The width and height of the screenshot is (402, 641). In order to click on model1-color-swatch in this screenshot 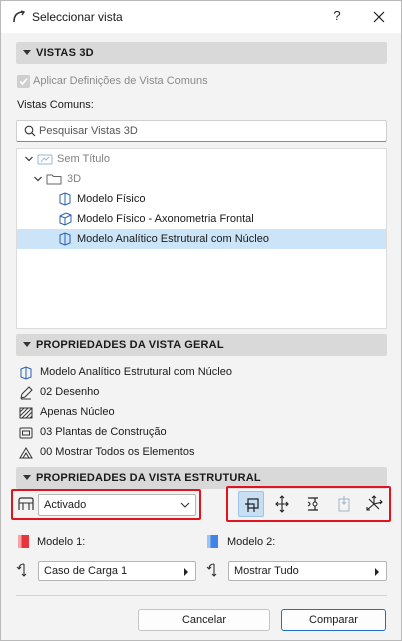, I will do `click(23, 541)`.